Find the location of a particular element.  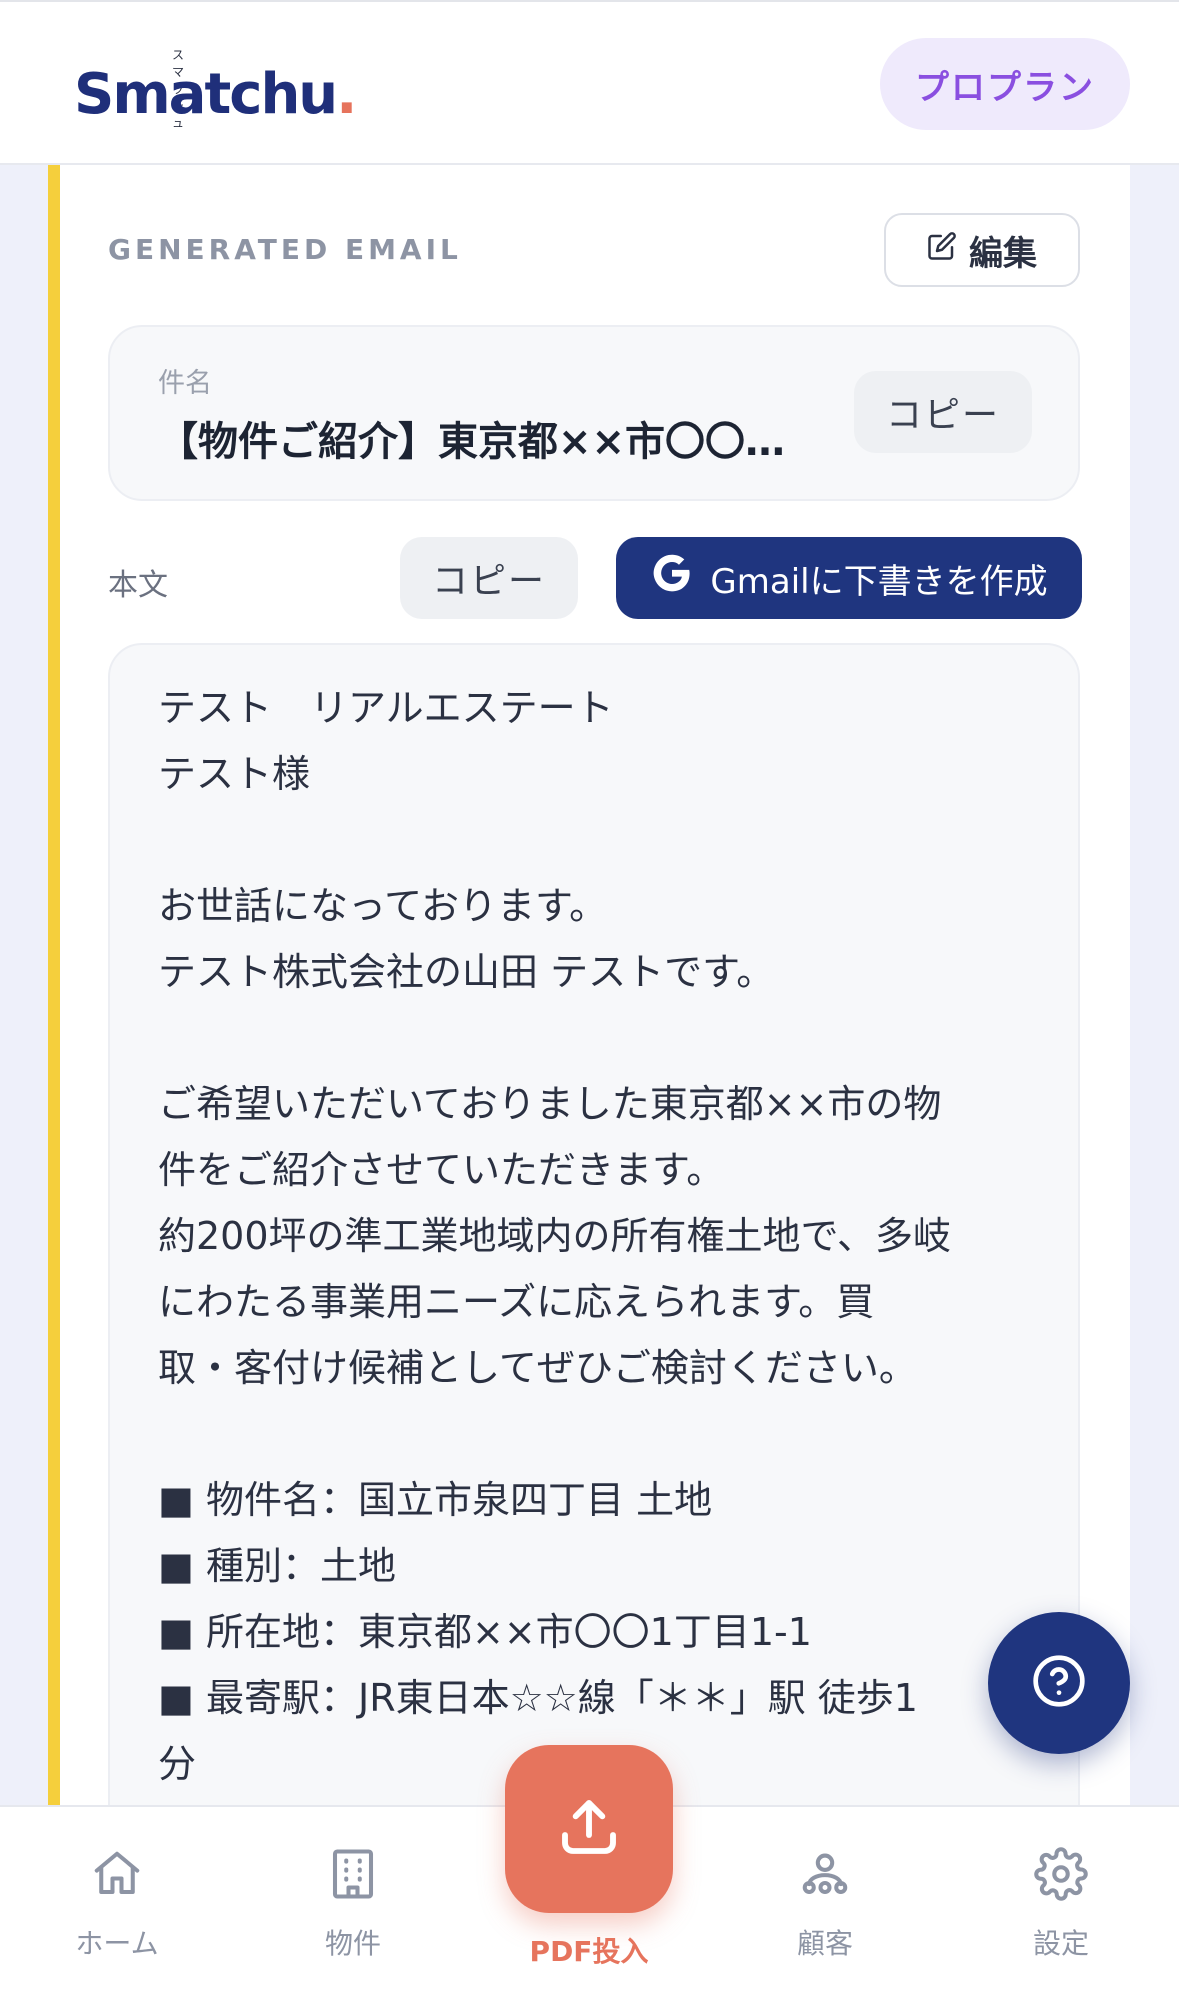

google-icon is located at coordinates (672, 578).